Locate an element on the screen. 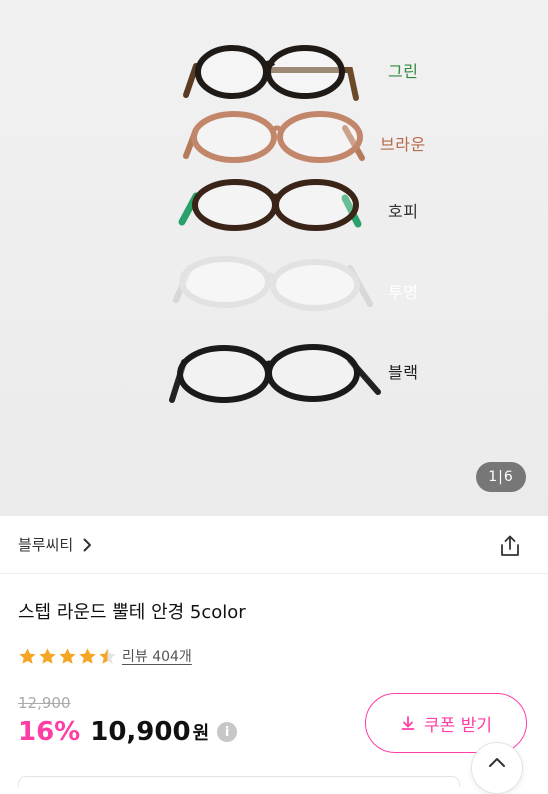 The image size is (548, 794). bottom-panel-edge is located at coordinates (239, 781).